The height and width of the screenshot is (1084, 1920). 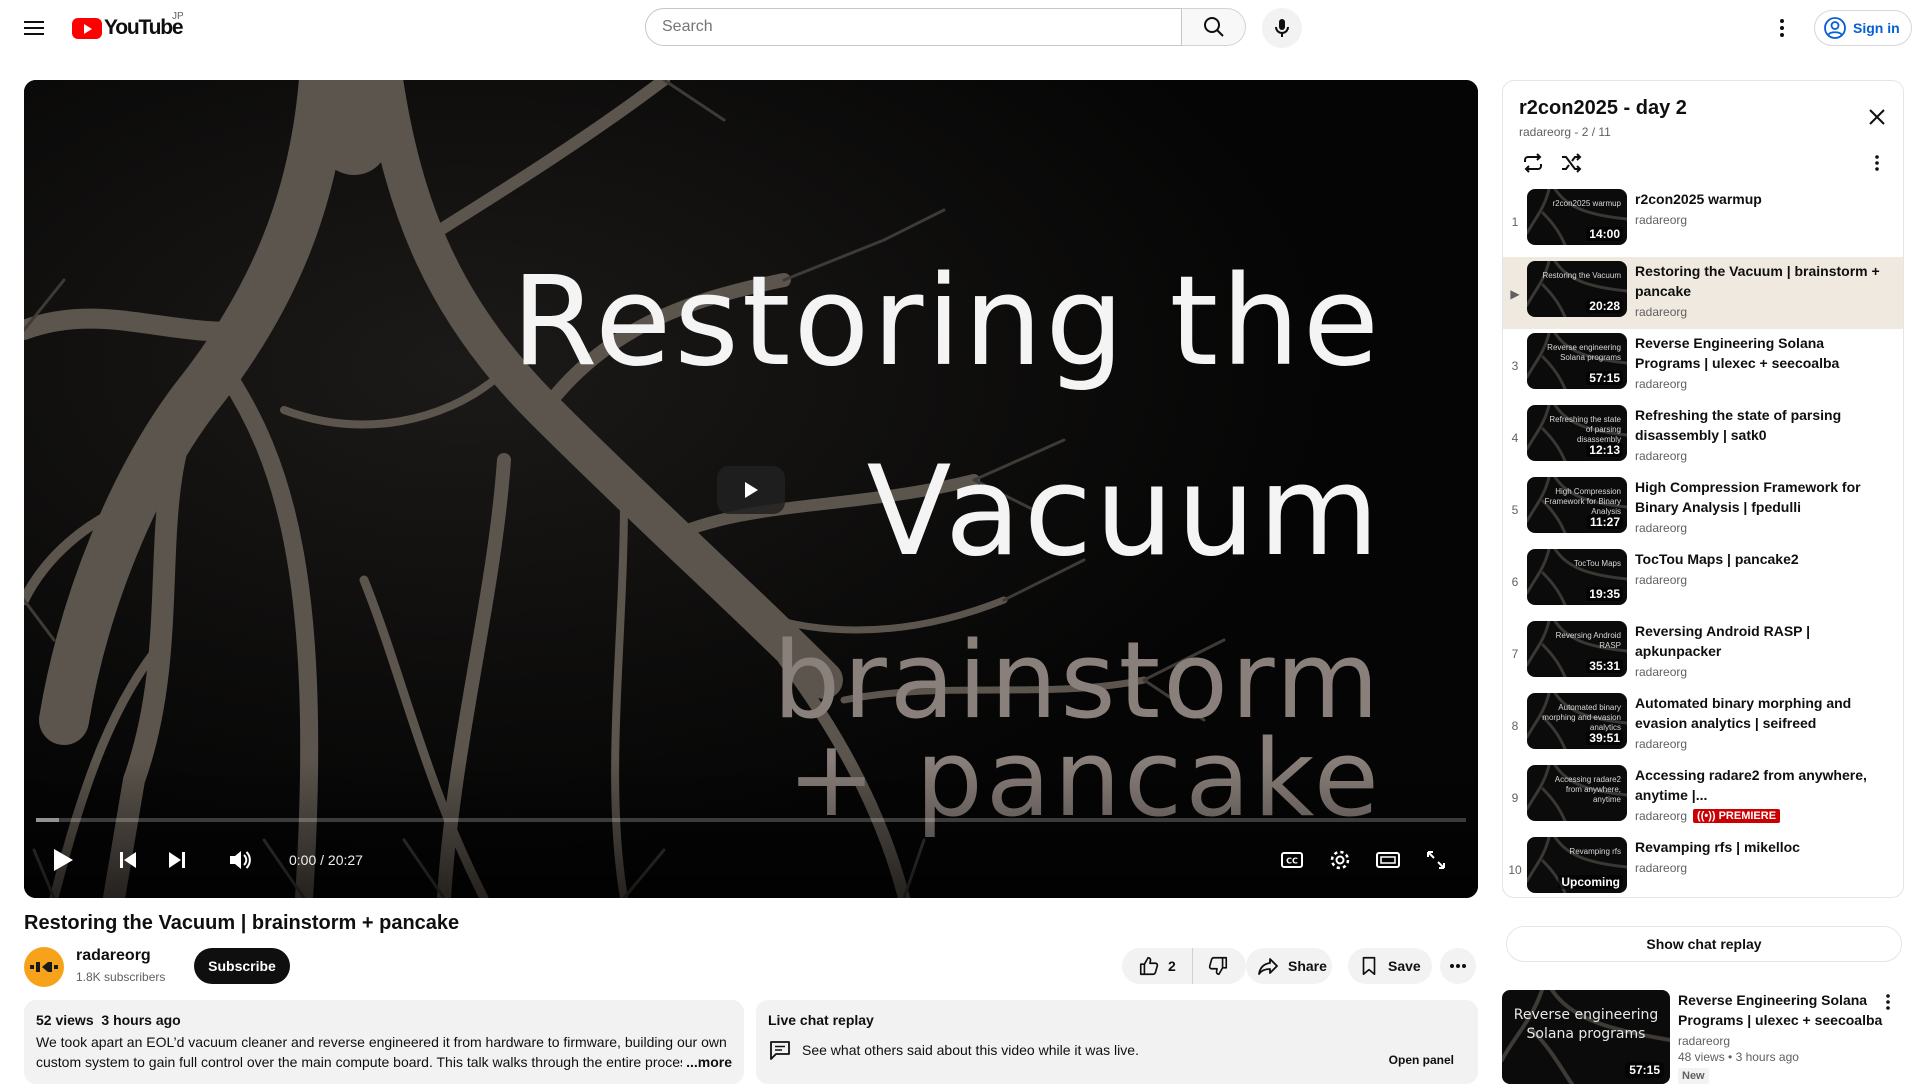 What do you see at coordinates (141, 1020) in the screenshot?
I see `upload-age: 3 hours ago` at bounding box center [141, 1020].